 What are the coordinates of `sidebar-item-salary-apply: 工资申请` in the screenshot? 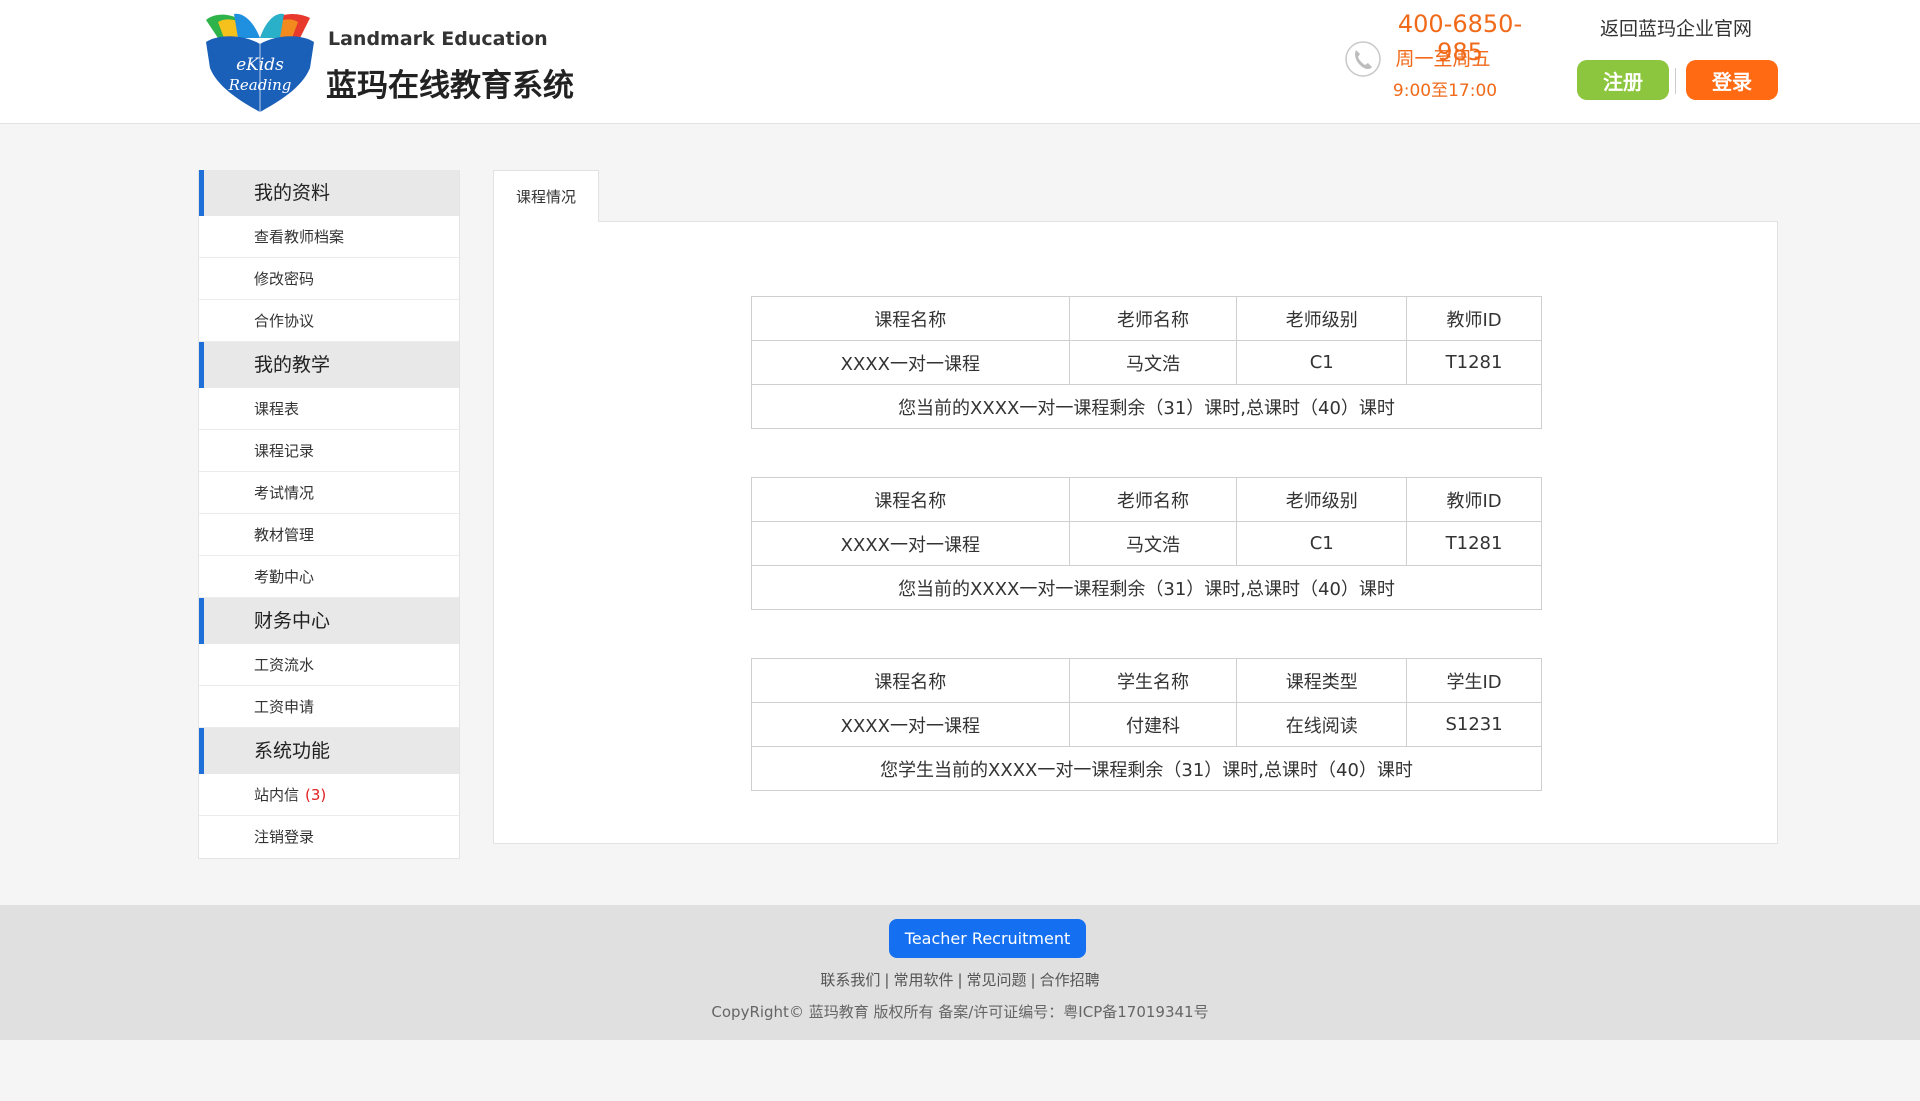 It's located at (329, 707).